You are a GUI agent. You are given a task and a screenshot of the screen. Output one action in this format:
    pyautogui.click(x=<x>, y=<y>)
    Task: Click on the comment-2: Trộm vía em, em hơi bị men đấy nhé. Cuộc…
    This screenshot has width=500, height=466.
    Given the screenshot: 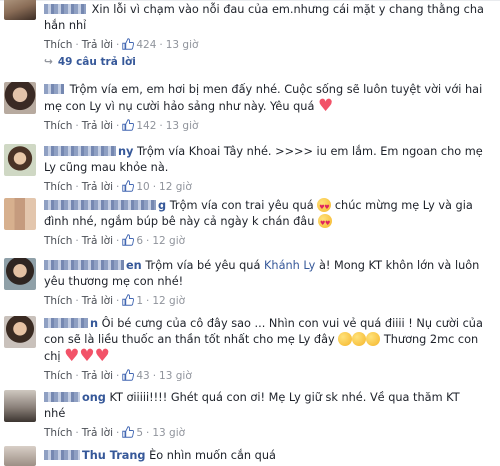 What is the action you would take?
    pyautogui.click(x=250, y=110)
    